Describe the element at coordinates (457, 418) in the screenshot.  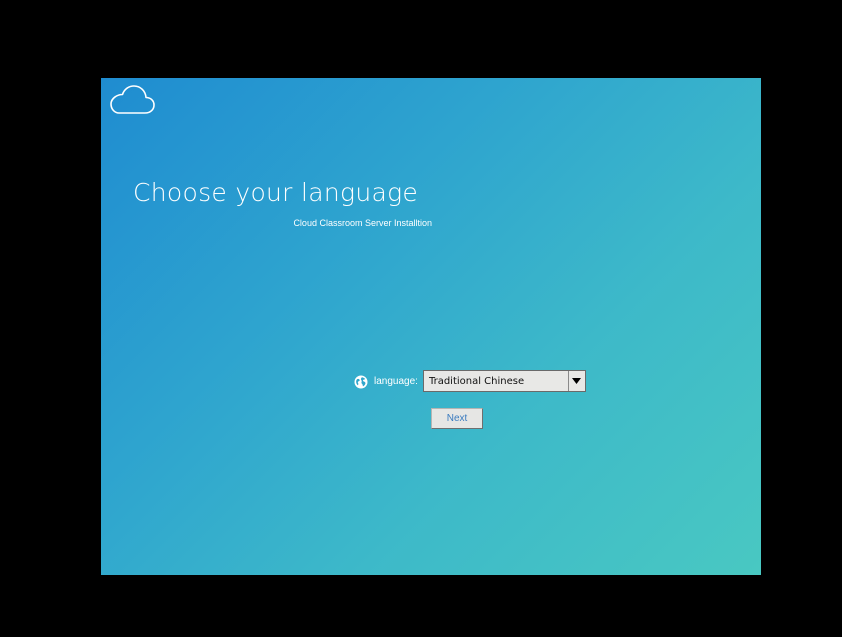
I see `next-button: Next` at that location.